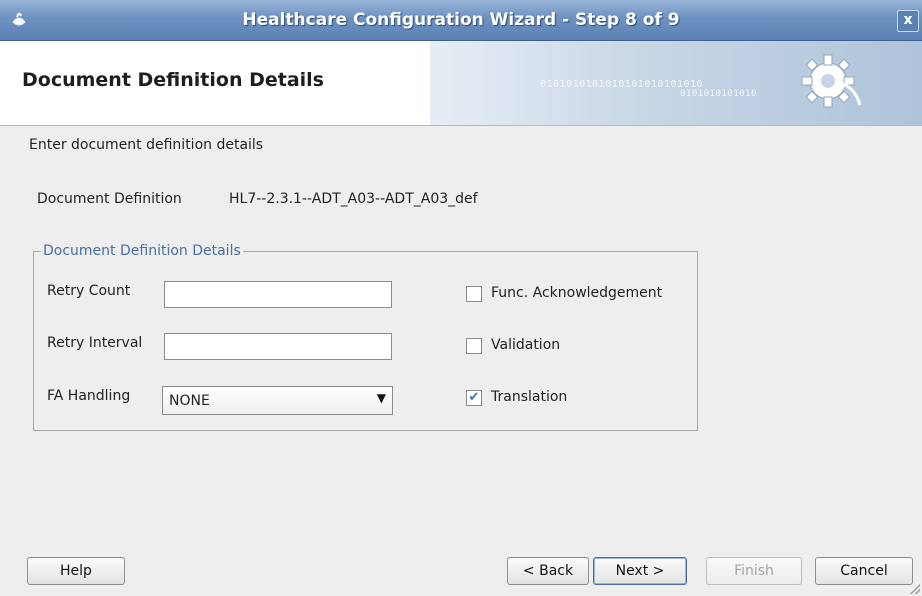  I want to click on help-button: Help, so click(76, 571).